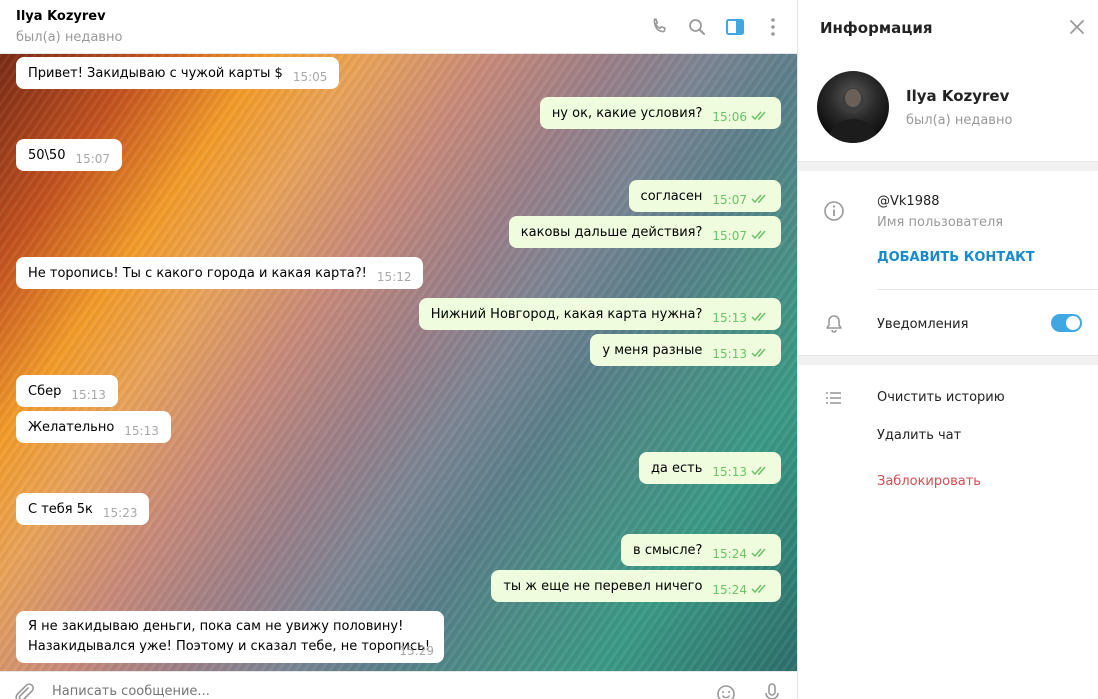  What do you see at coordinates (67, 391) in the screenshot?
I see `message-incoming: Сбер 15:13` at bounding box center [67, 391].